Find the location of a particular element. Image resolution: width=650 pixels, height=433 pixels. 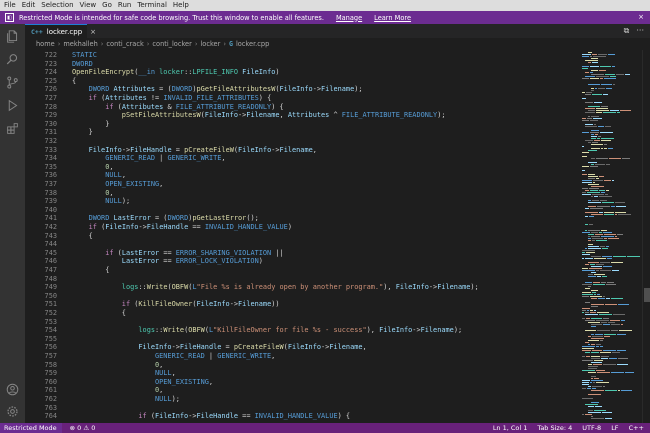

breadcrumb-conti-locker: conti_locker is located at coordinates (171, 44).